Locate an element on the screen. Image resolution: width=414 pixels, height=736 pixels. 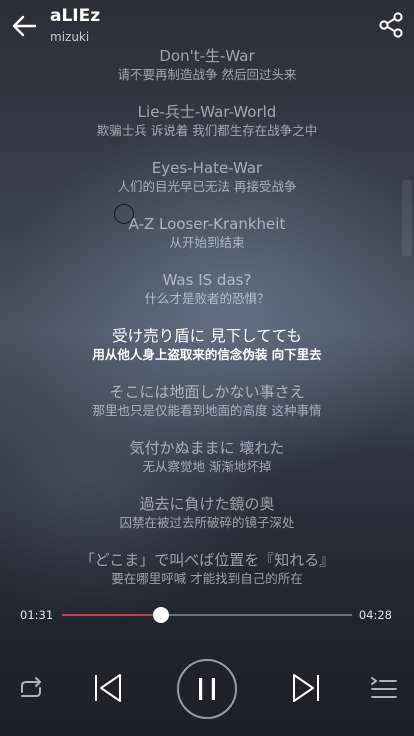
lyric-original: 受け売り盾に 見下してても is located at coordinates (207, 336).